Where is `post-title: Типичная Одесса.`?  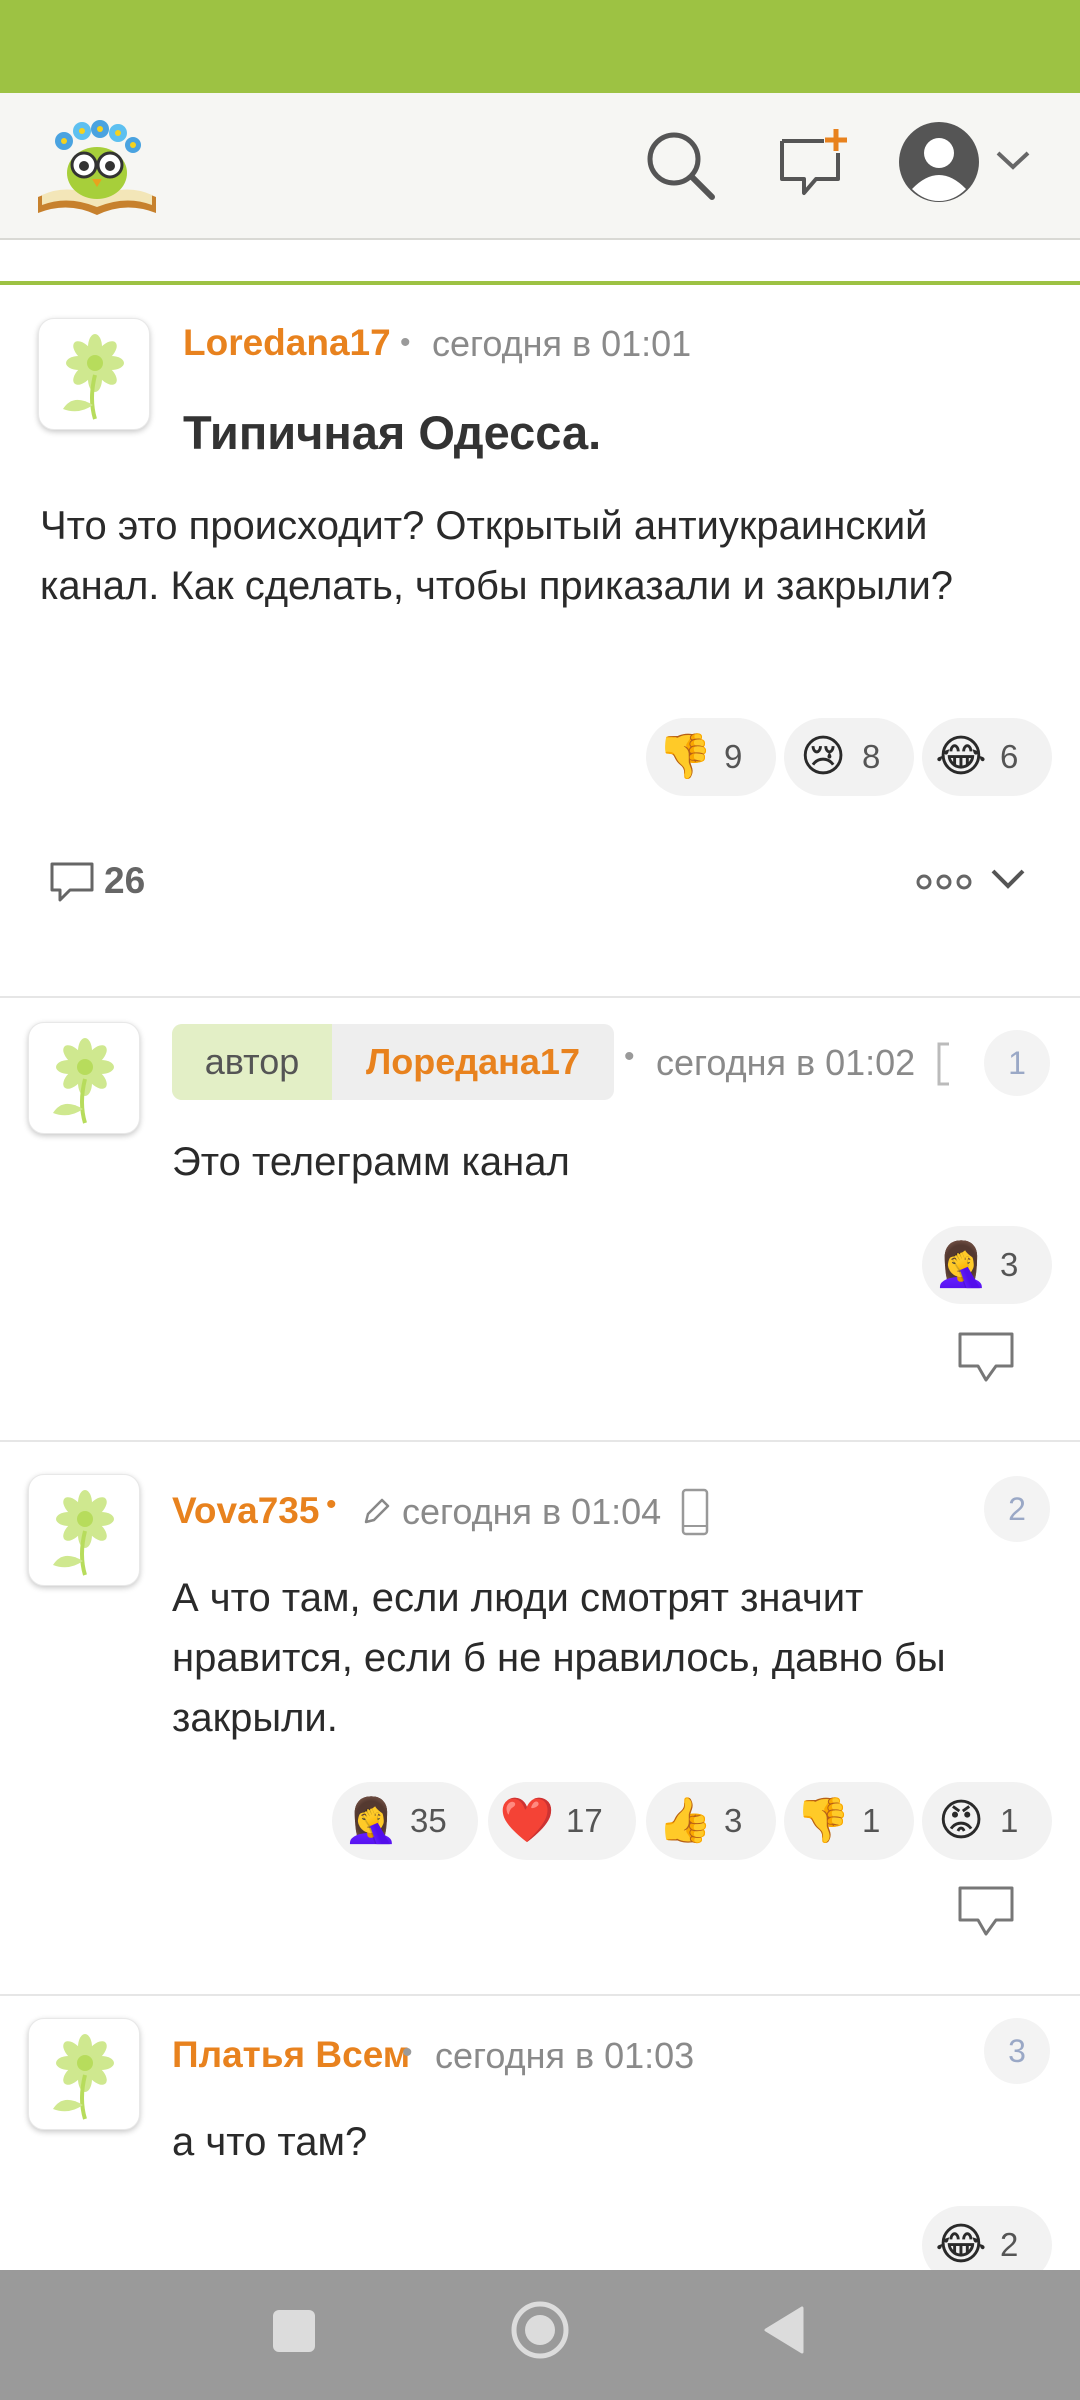 post-title: Типичная Одесса. is located at coordinates (392, 432).